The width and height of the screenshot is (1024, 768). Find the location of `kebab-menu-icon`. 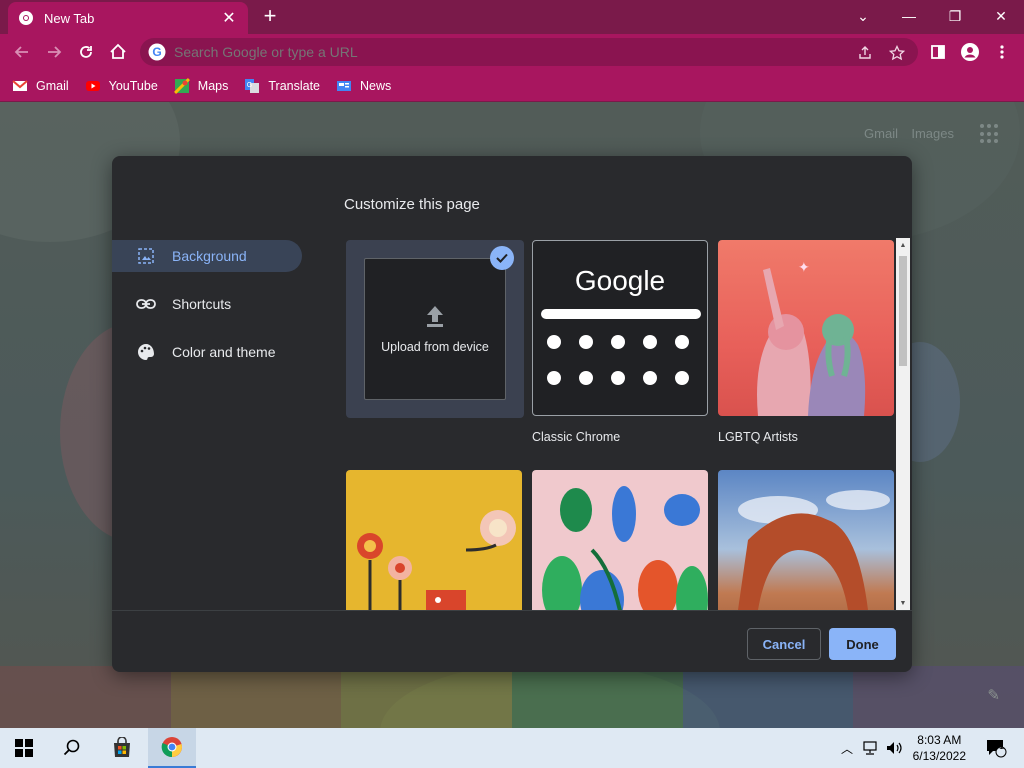

kebab-menu-icon is located at coordinates (1002, 52).